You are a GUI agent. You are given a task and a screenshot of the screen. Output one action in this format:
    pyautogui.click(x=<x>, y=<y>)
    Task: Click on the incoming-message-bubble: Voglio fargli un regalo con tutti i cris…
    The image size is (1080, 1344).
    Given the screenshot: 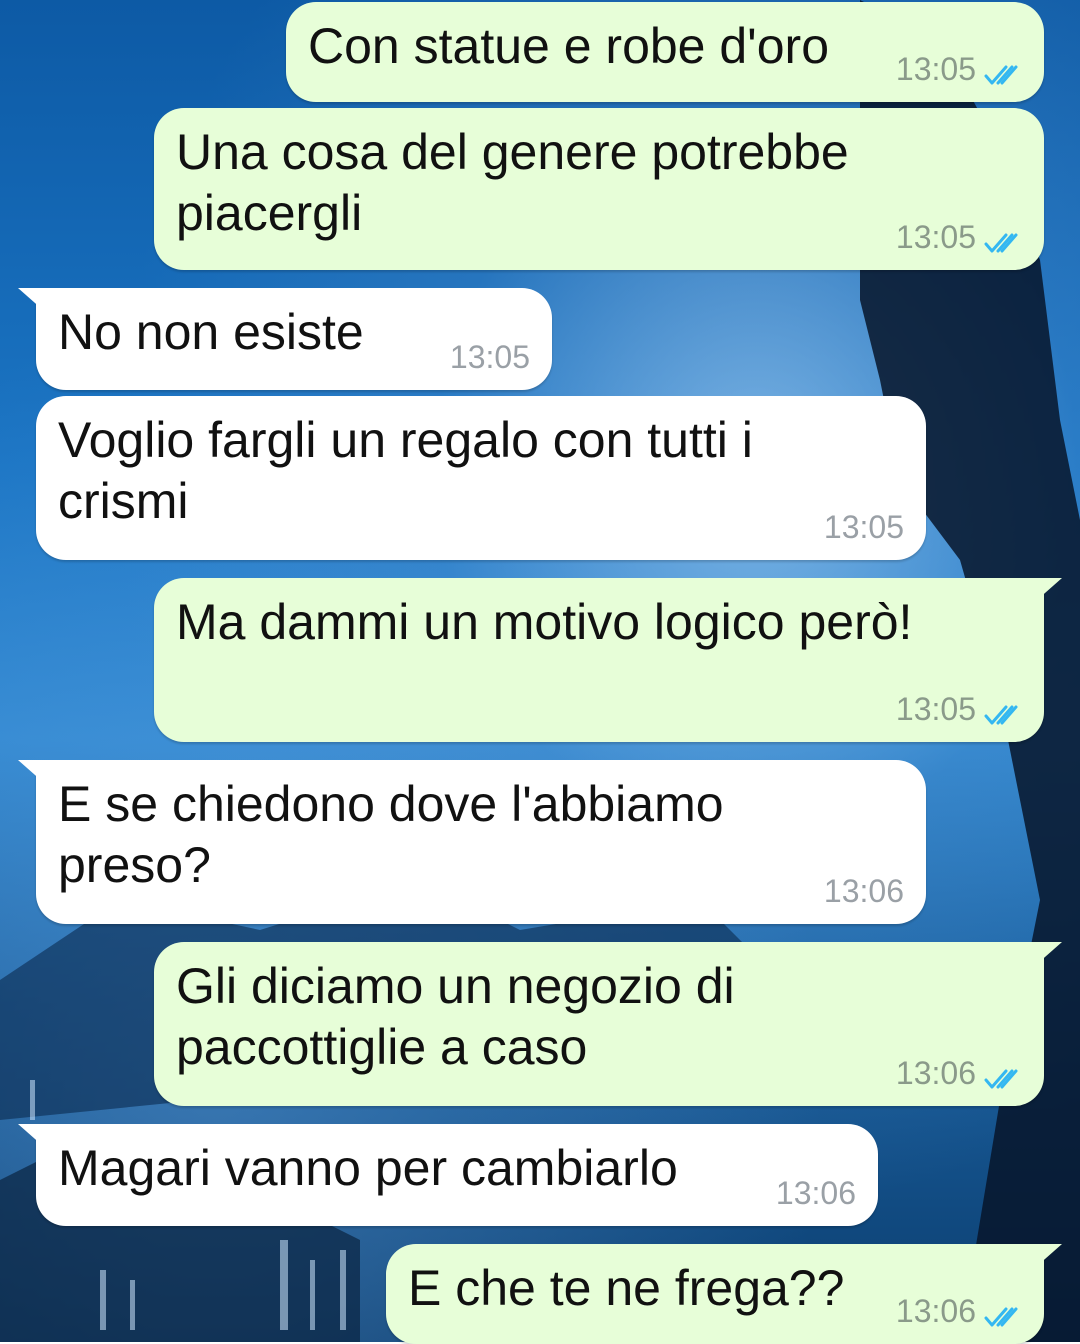 What is the action you would take?
    pyautogui.click(x=481, y=478)
    